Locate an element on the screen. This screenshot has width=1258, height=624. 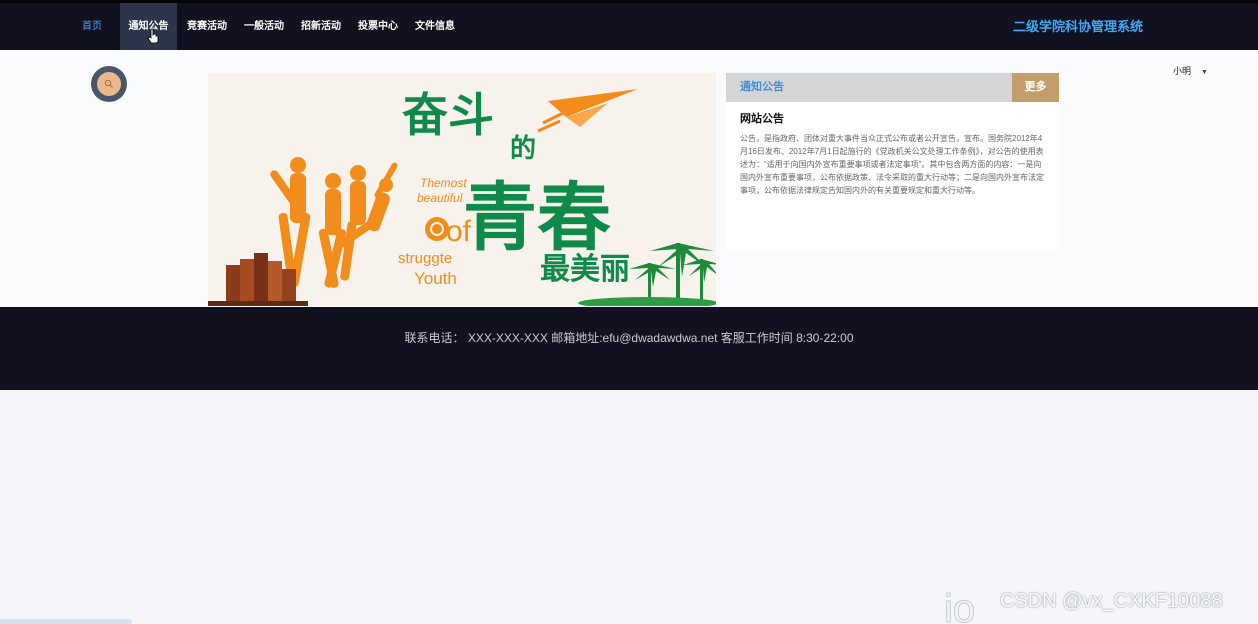
search-icon-bg is located at coordinates (109, 84).